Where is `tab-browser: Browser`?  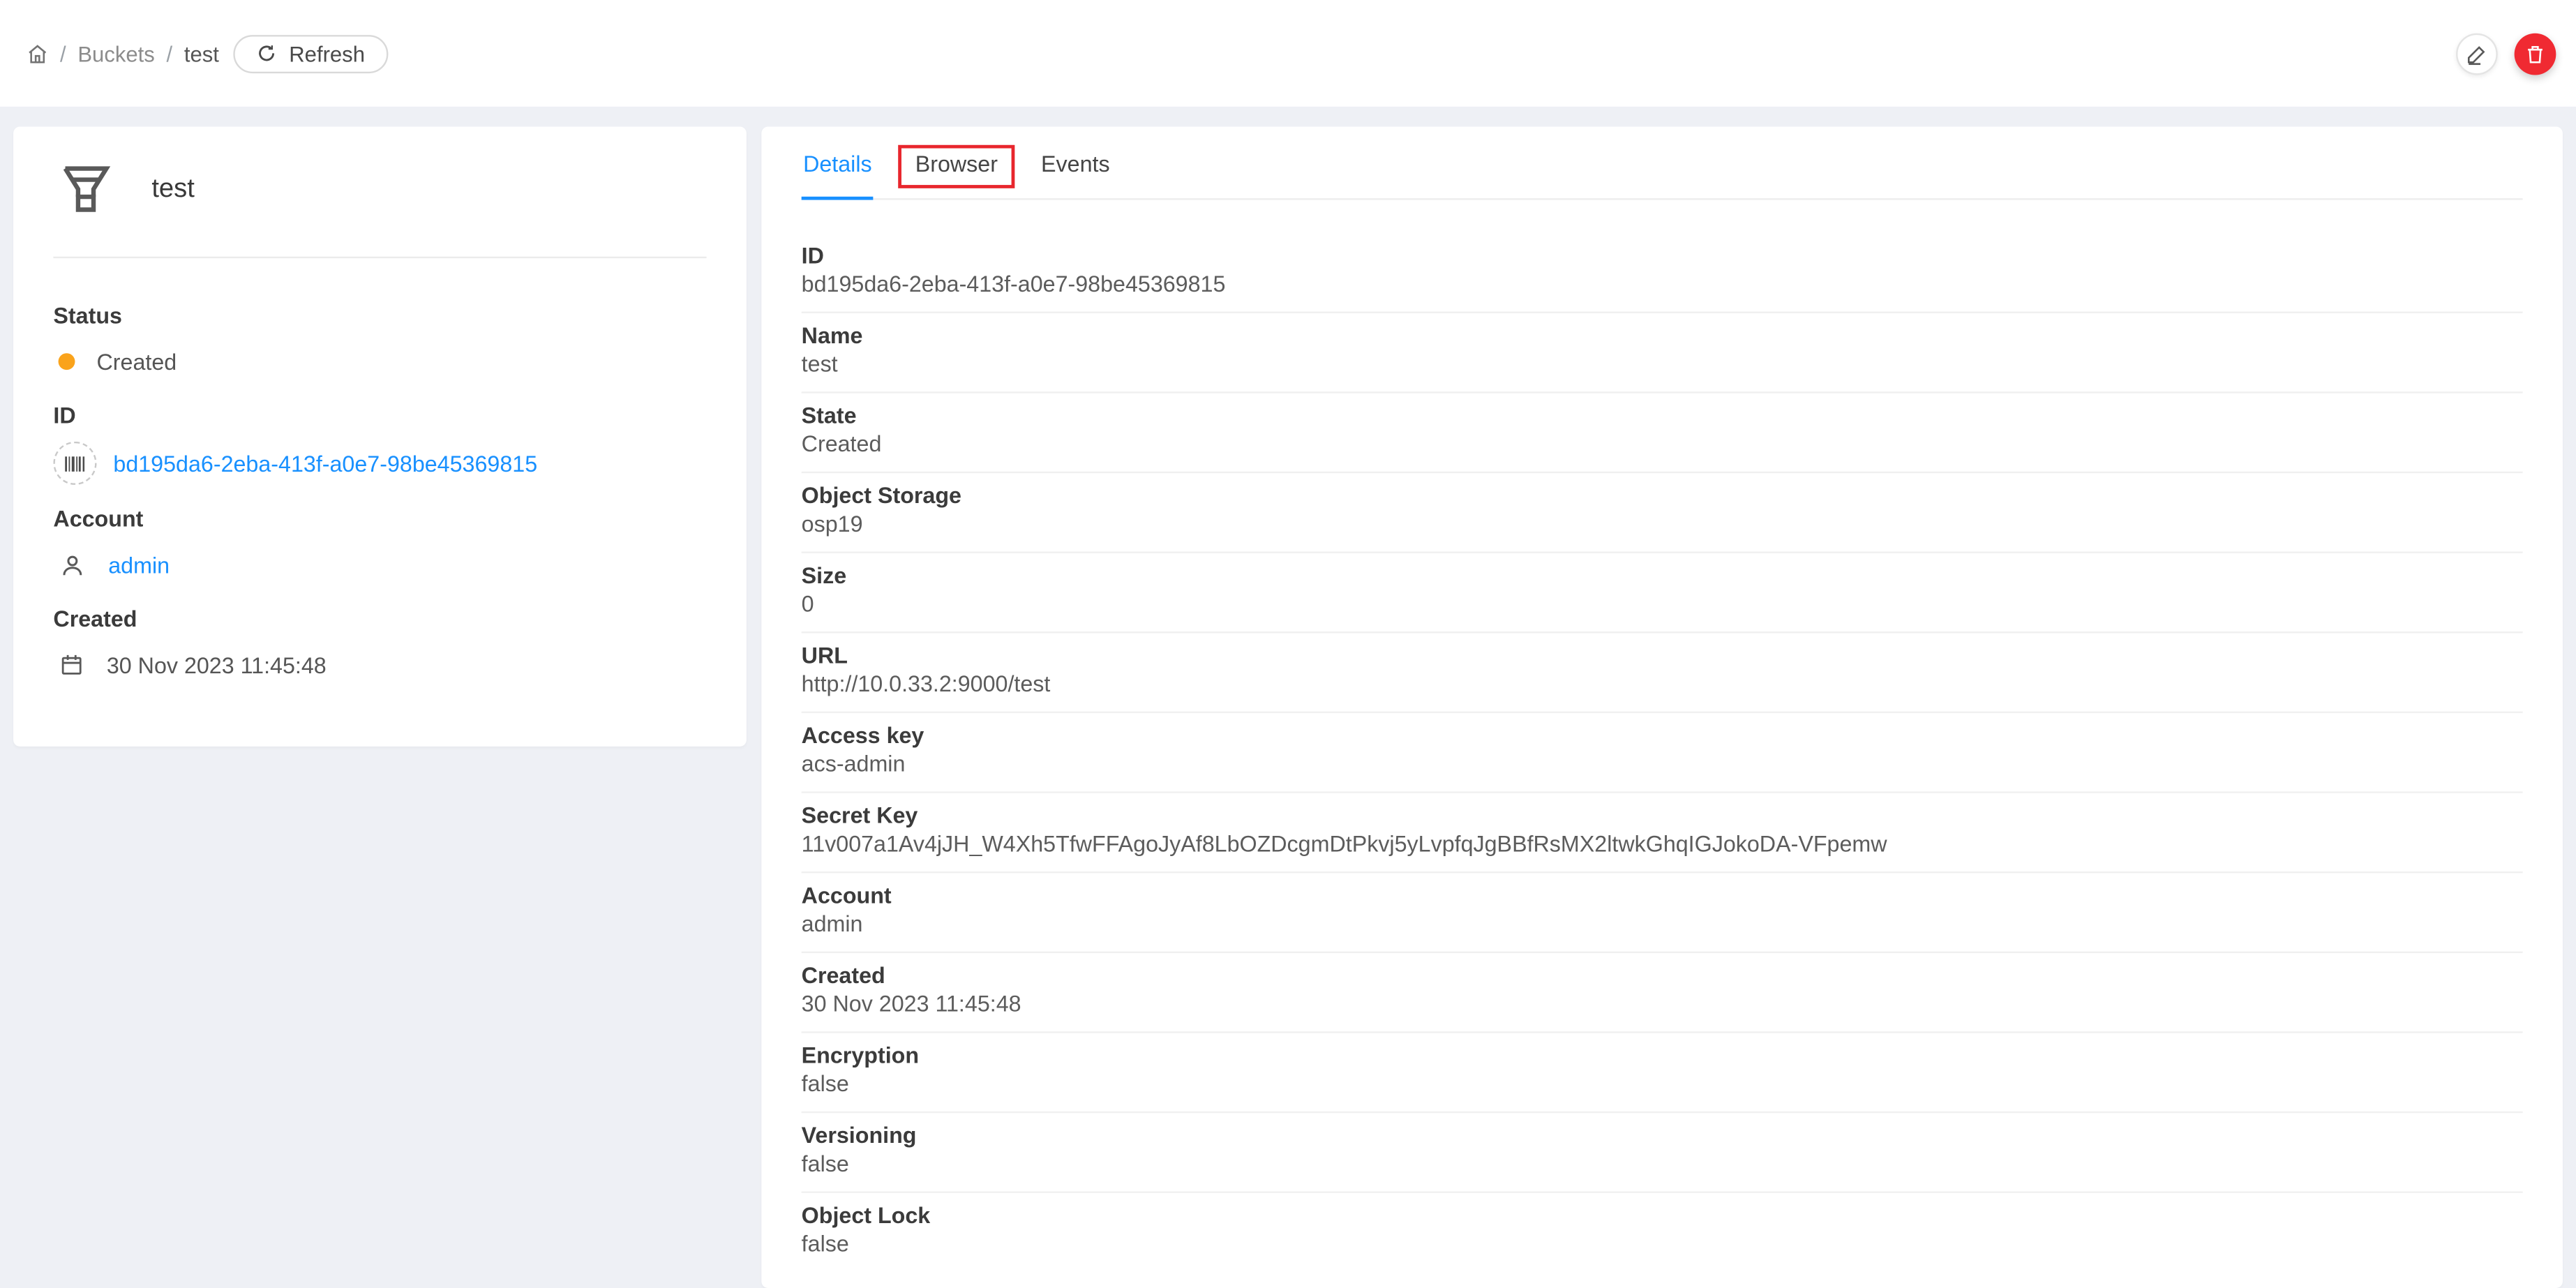 tab-browser: Browser is located at coordinates (956, 171).